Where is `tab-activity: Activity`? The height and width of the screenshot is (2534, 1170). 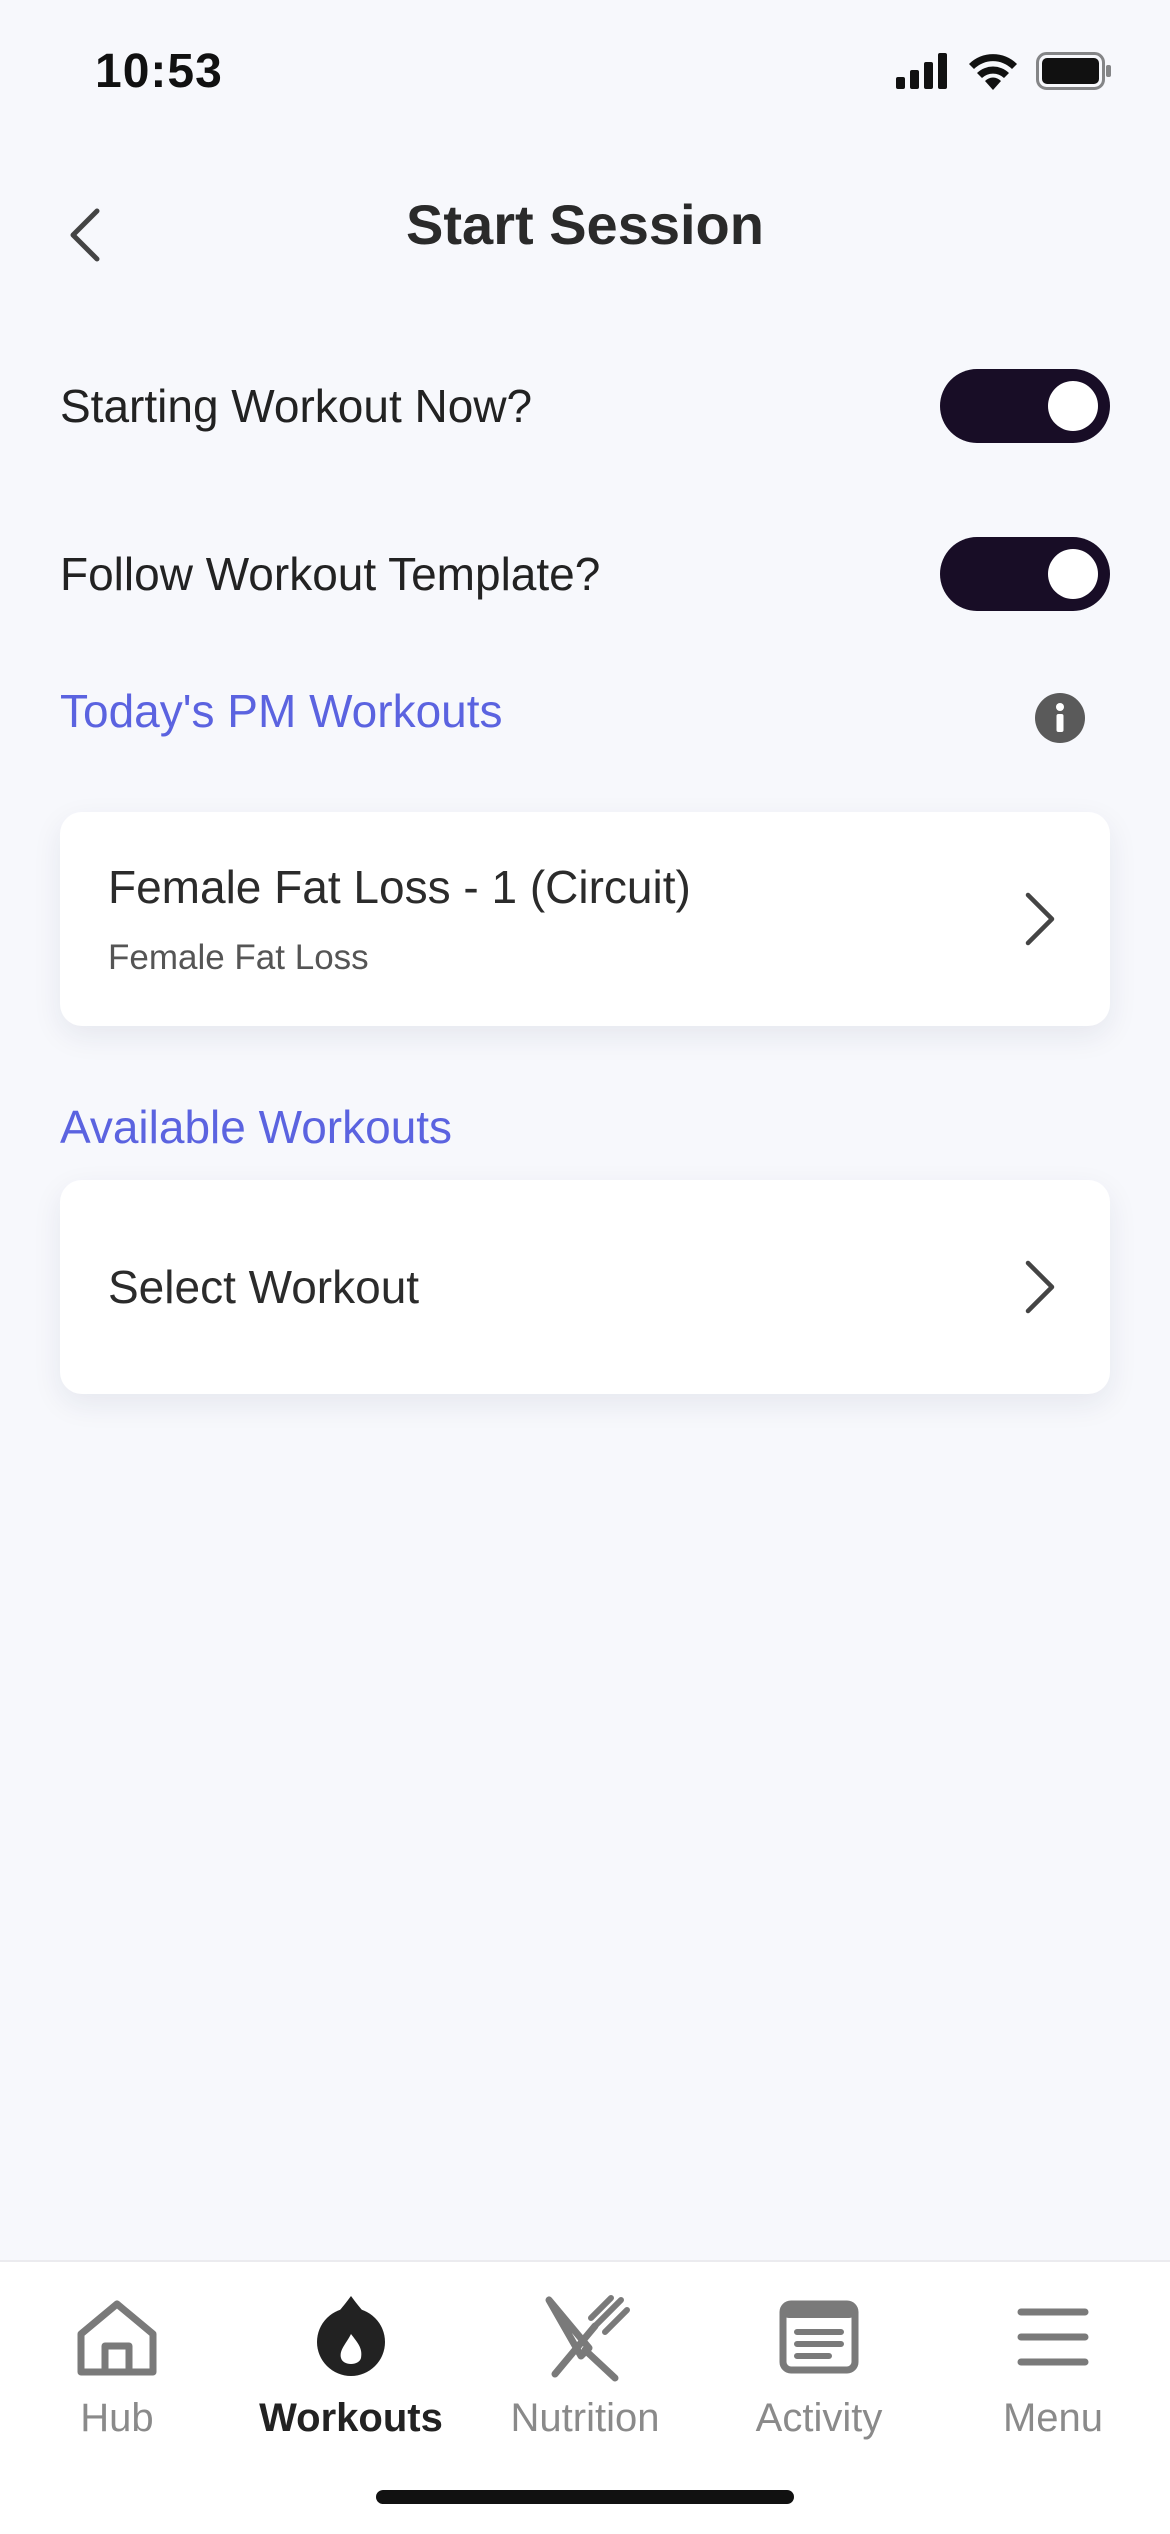 tab-activity: Activity is located at coordinates (819, 2372).